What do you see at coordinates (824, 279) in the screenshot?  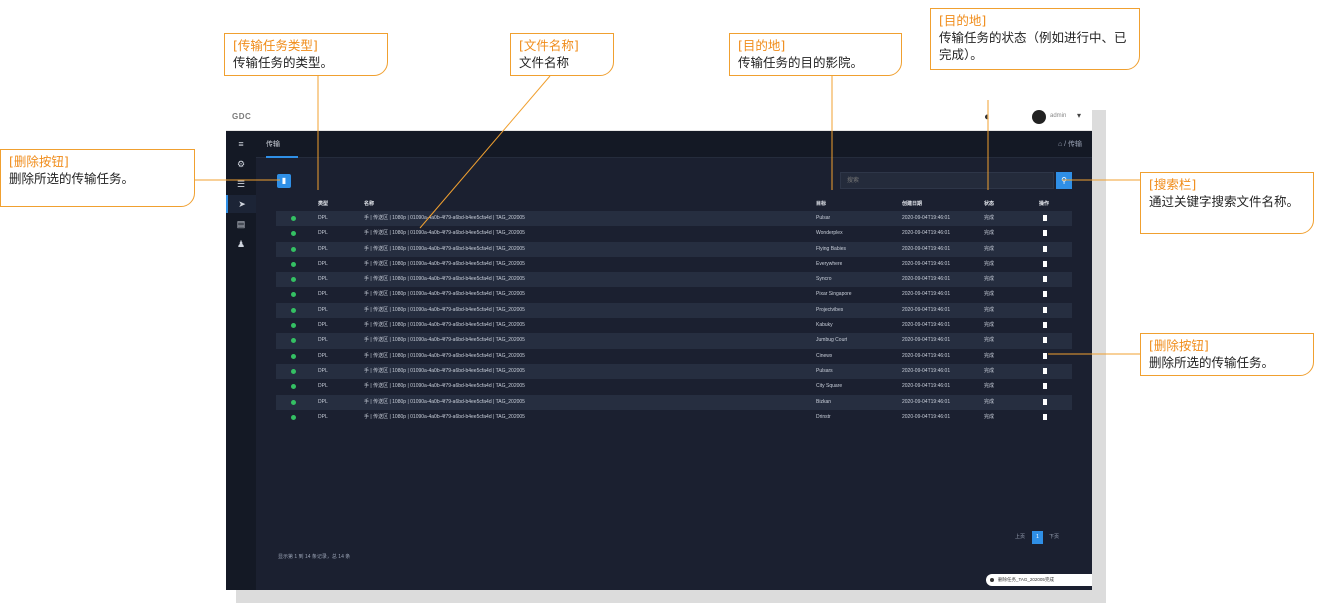 I see `cell-dest: Syncro` at bounding box center [824, 279].